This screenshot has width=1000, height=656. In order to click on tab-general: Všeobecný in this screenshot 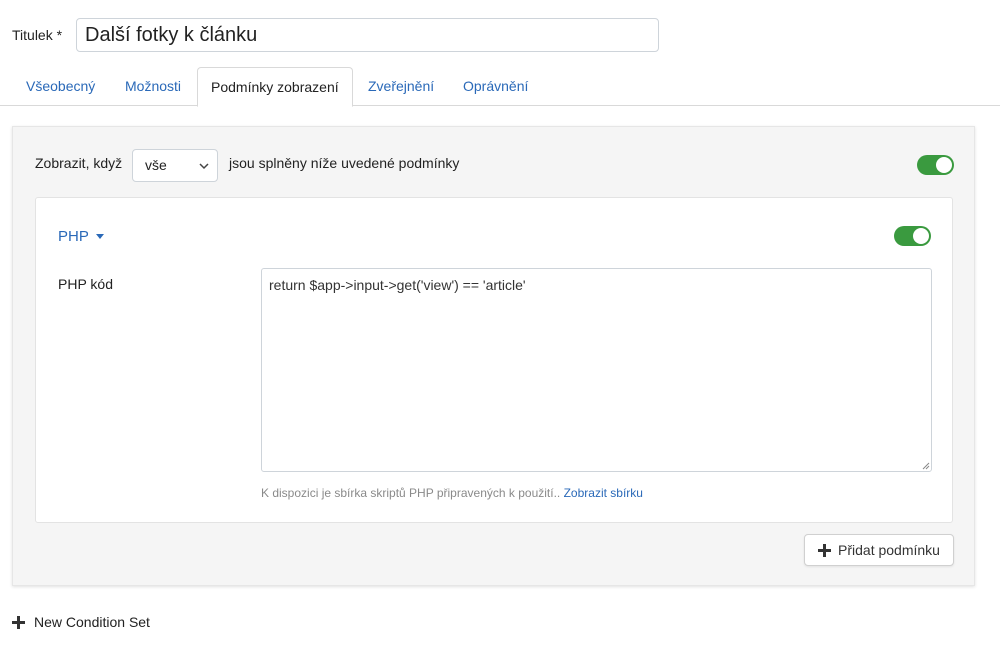, I will do `click(60, 86)`.